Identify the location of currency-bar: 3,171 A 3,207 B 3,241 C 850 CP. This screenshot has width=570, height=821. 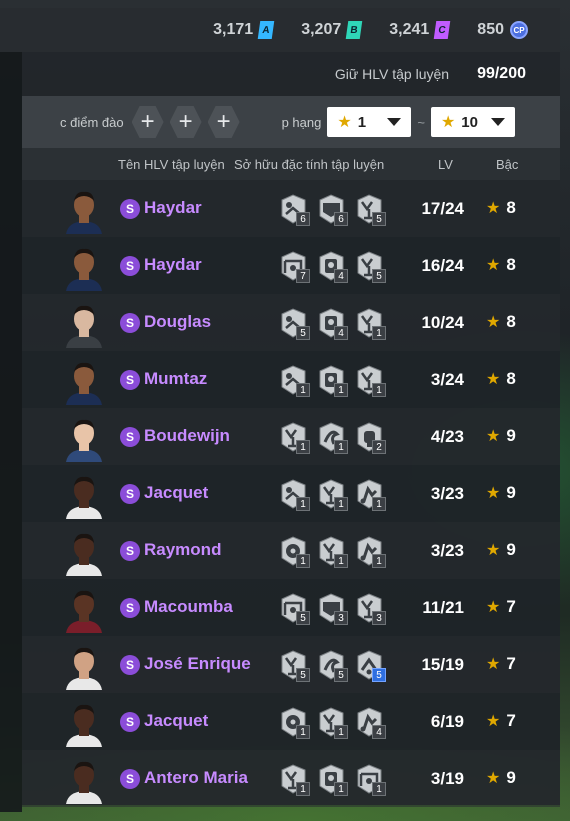
(280, 30).